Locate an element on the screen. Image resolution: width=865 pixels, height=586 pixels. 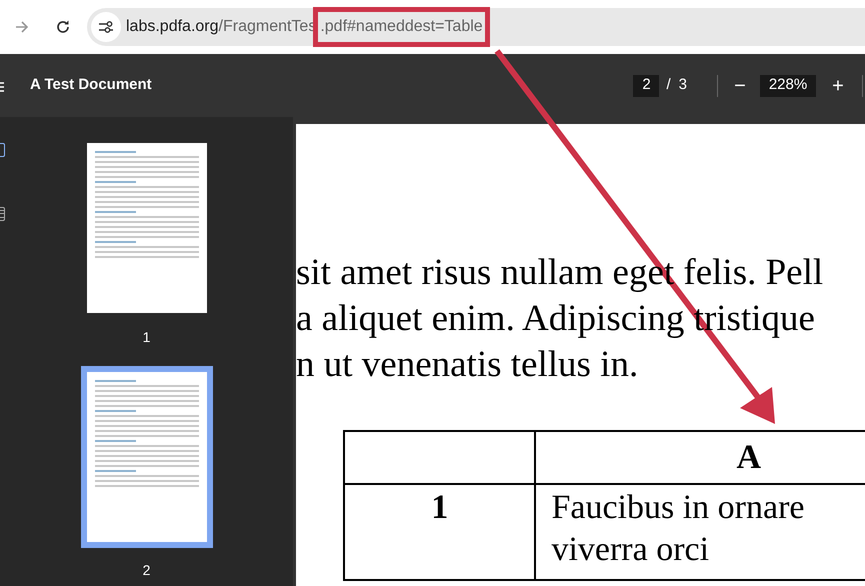
highlighted-url-fragment: .pdf#nameddest=Table is located at coordinates (401, 27).